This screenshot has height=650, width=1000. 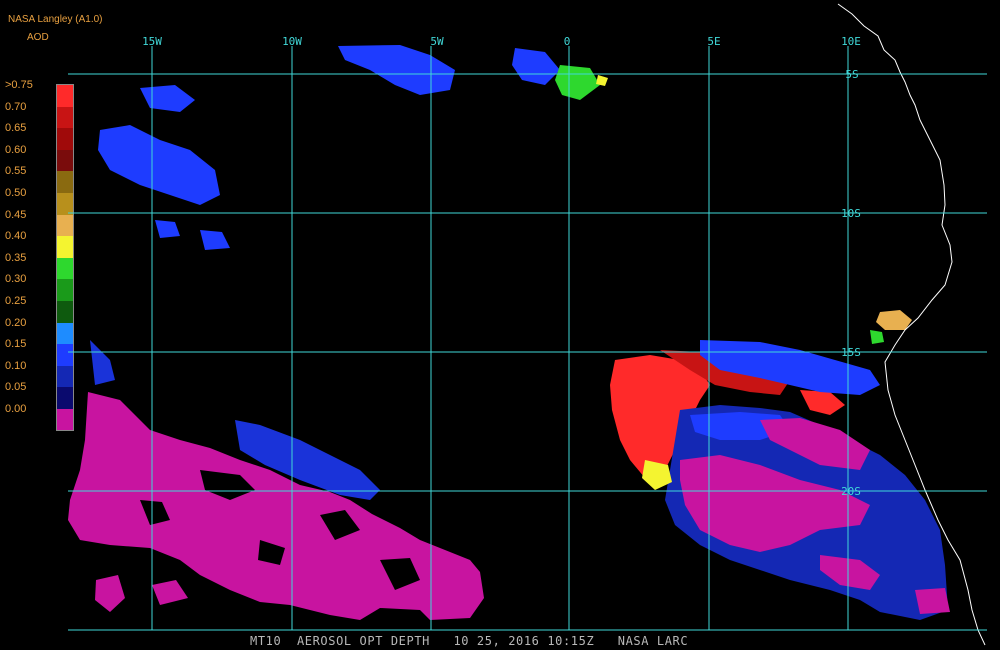 I want to click on high-aod-plume-southeast, so click(x=780, y=480).